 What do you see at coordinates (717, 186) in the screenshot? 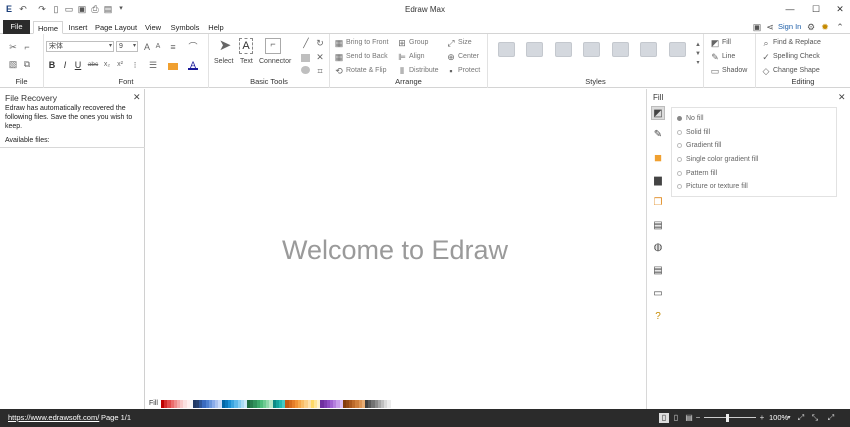
I see `fill-option: Picture or texture fill` at bounding box center [717, 186].